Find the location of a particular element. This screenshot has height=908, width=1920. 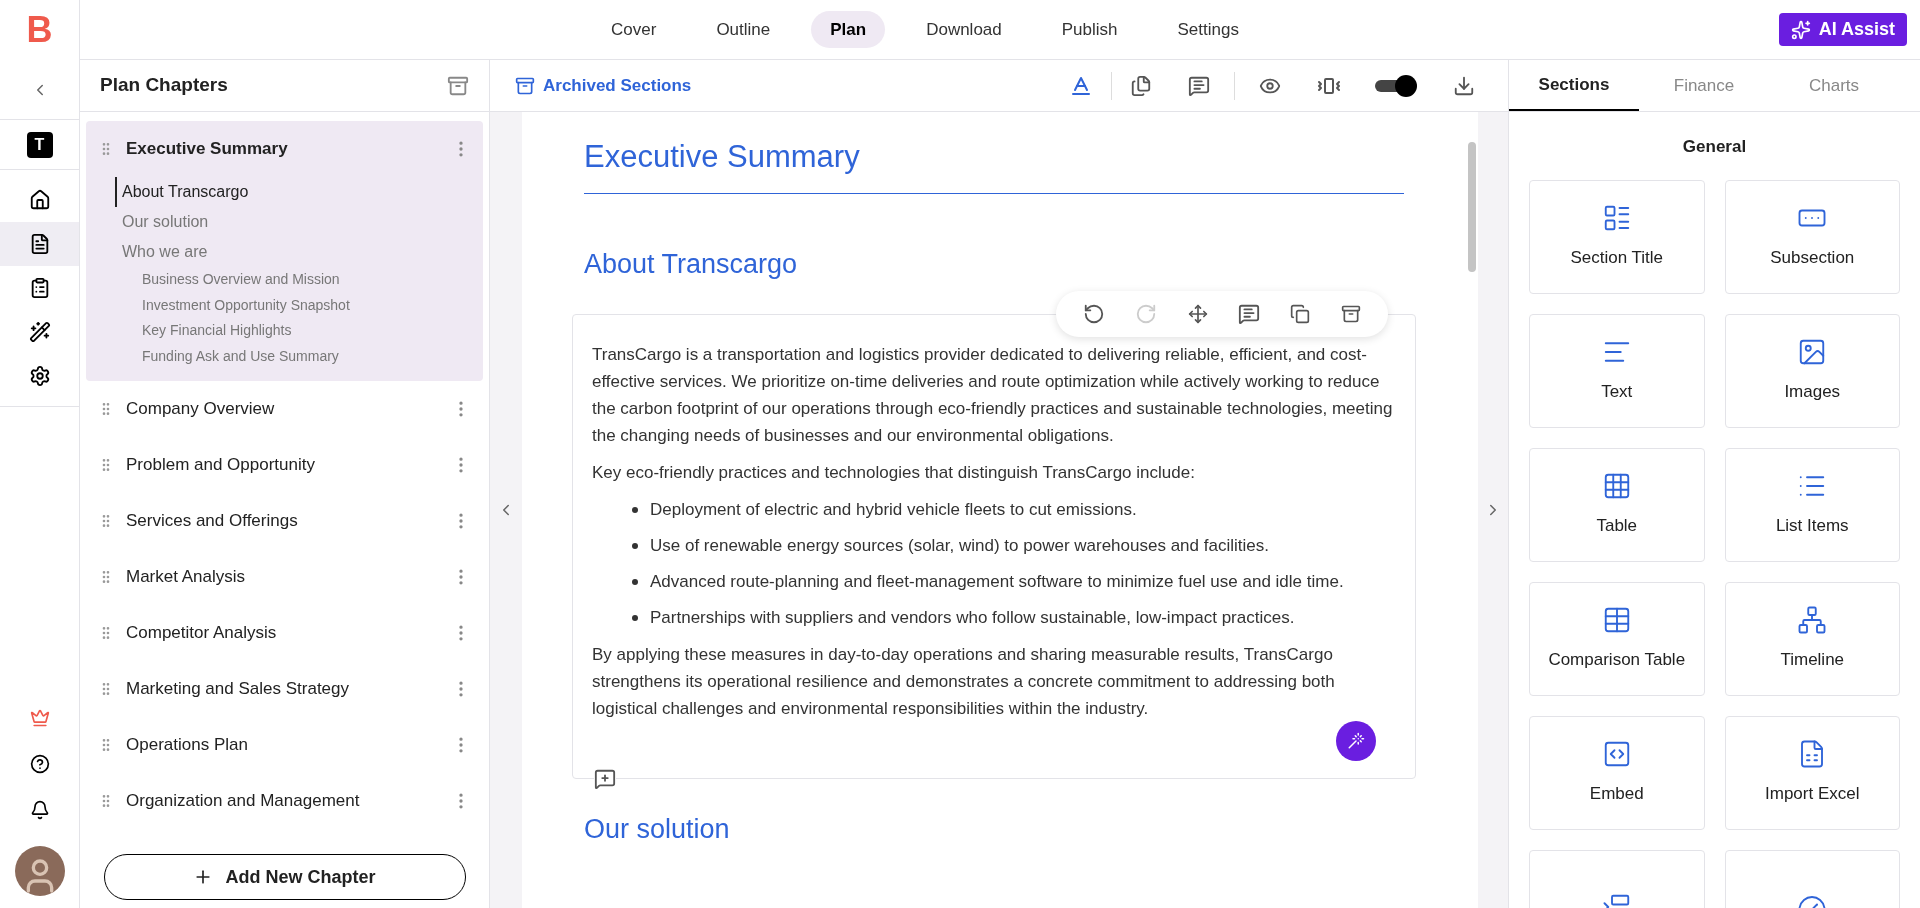

chapter-item: Market Analysis is located at coordinates (284, 577).